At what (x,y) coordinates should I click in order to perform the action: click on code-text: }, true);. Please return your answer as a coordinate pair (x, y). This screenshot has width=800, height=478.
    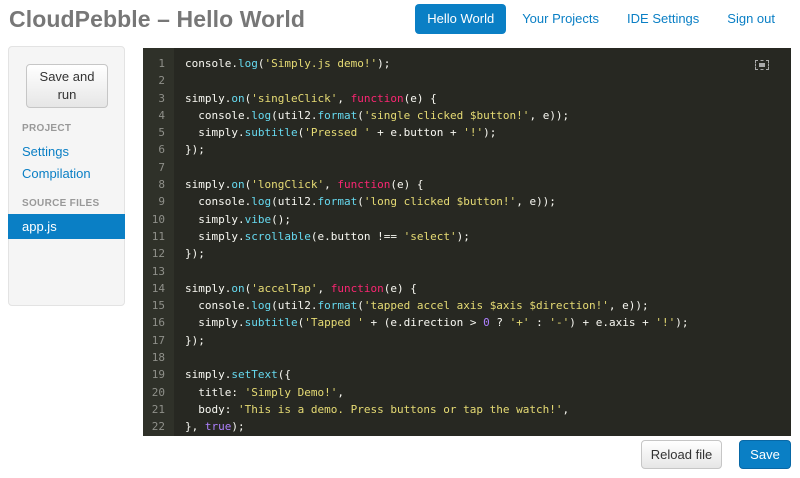
    Looking at the image, I should click on (215, 427).